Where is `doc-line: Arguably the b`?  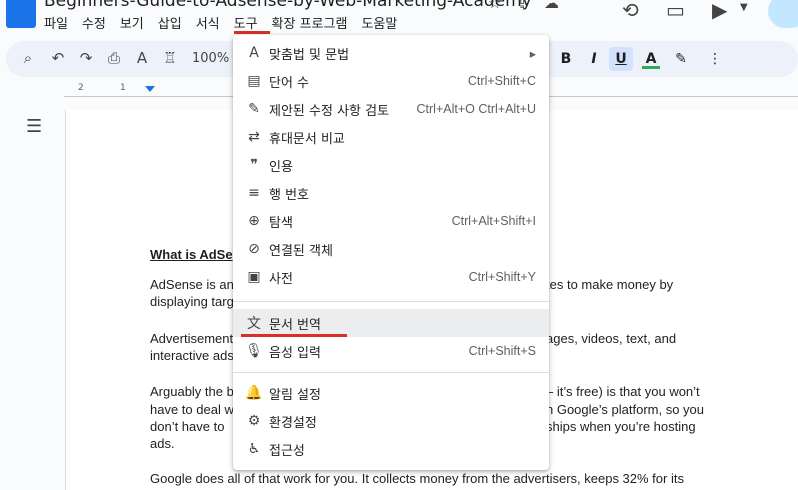 doc-line: Arguably the b is located at coordinates (192, 391).